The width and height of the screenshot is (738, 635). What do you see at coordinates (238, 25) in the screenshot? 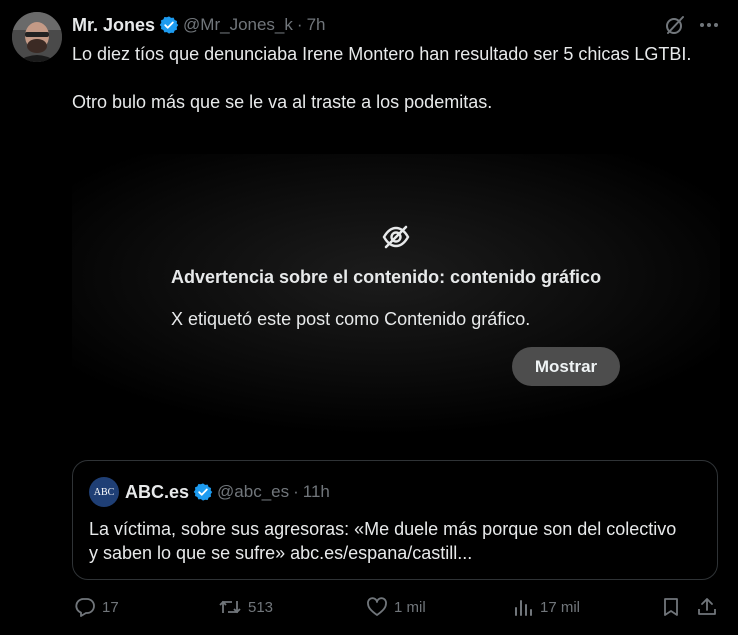
I see `author-handle: @Mr_Jones_k` at bounding box center [238, 25].